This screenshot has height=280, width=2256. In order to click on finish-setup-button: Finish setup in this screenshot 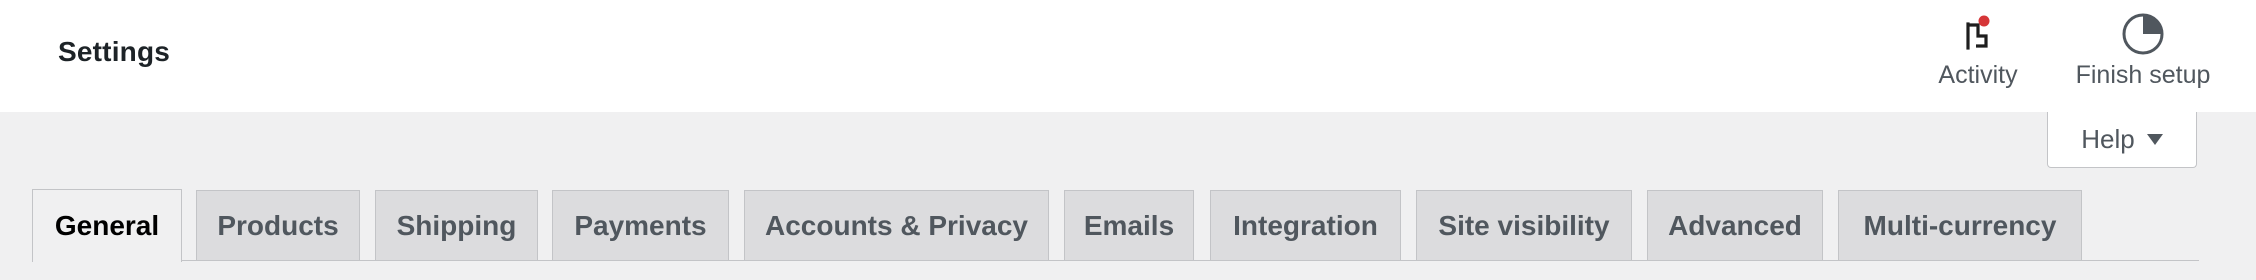, I will do `click(2143, 56)`.